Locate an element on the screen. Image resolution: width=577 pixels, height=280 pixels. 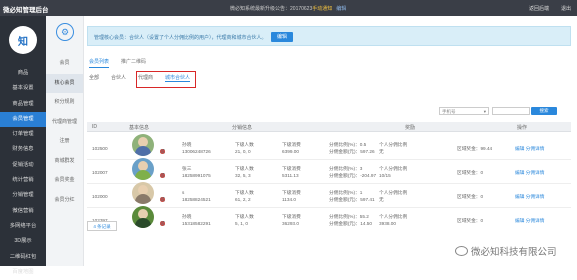
row-r1: 分佣比例(%)：3 is located at coordinates (346, 168).